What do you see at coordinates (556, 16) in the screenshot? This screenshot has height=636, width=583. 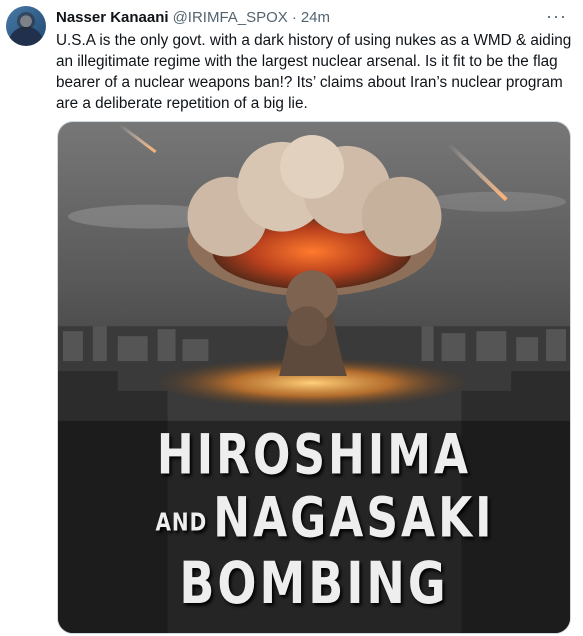 I see `more-options-icon: ···` at bounding box center [556, 16].